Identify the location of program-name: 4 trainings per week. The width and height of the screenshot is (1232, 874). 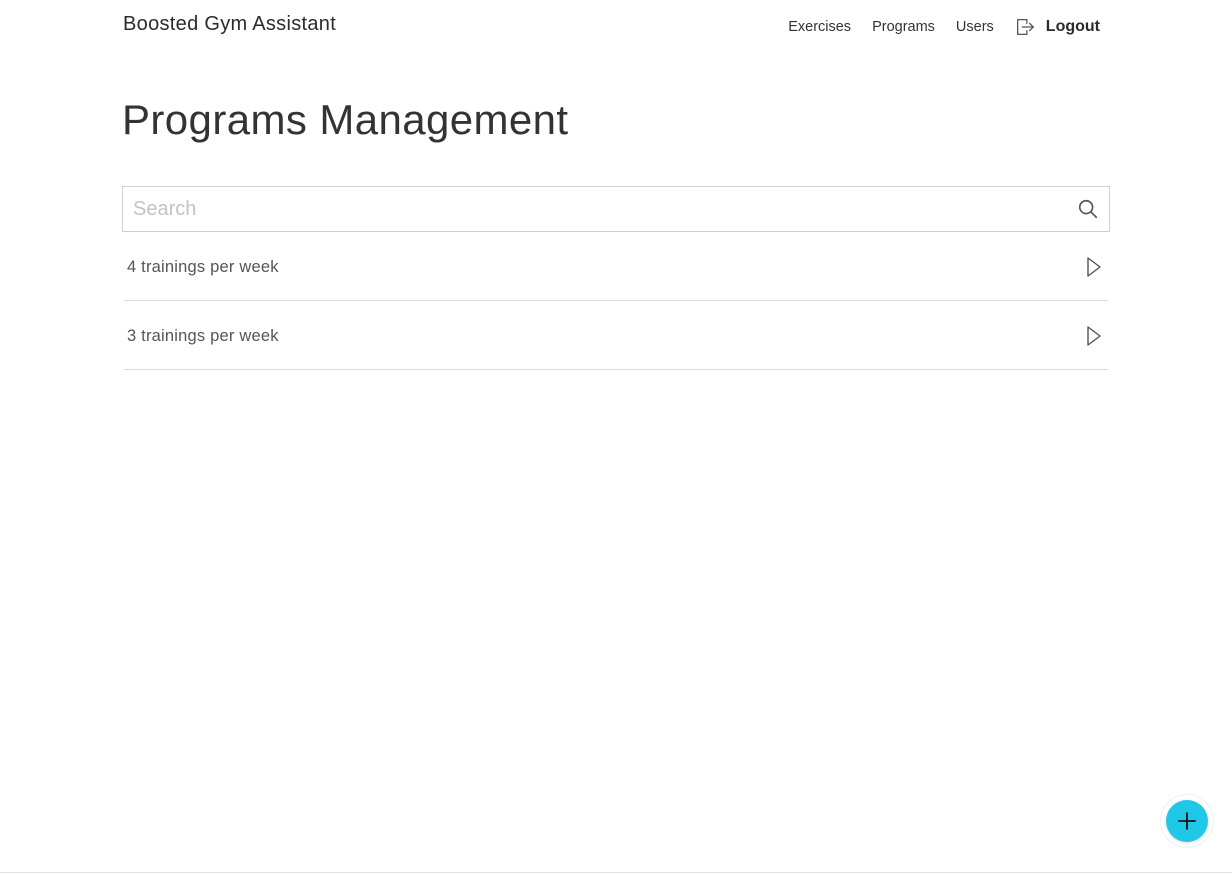
(203, 267).